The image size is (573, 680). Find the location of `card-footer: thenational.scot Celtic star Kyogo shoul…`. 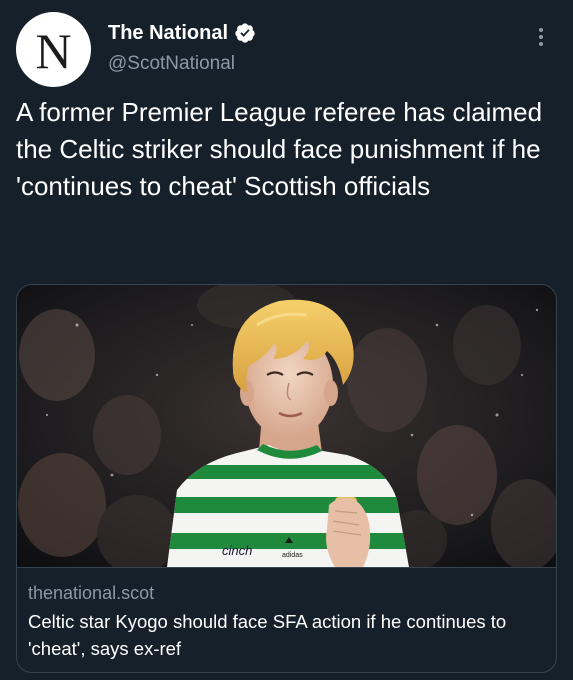

card-footer: thenational.scot Celtic star Kyogo shoul… is located at coordinates (286, 619).